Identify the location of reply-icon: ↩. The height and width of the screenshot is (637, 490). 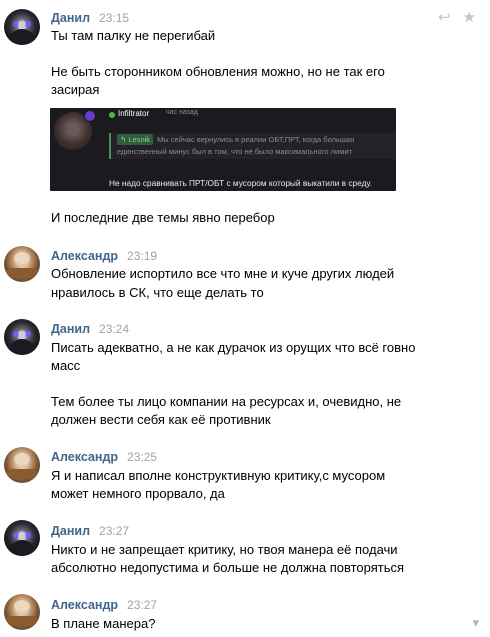
(444, 17).